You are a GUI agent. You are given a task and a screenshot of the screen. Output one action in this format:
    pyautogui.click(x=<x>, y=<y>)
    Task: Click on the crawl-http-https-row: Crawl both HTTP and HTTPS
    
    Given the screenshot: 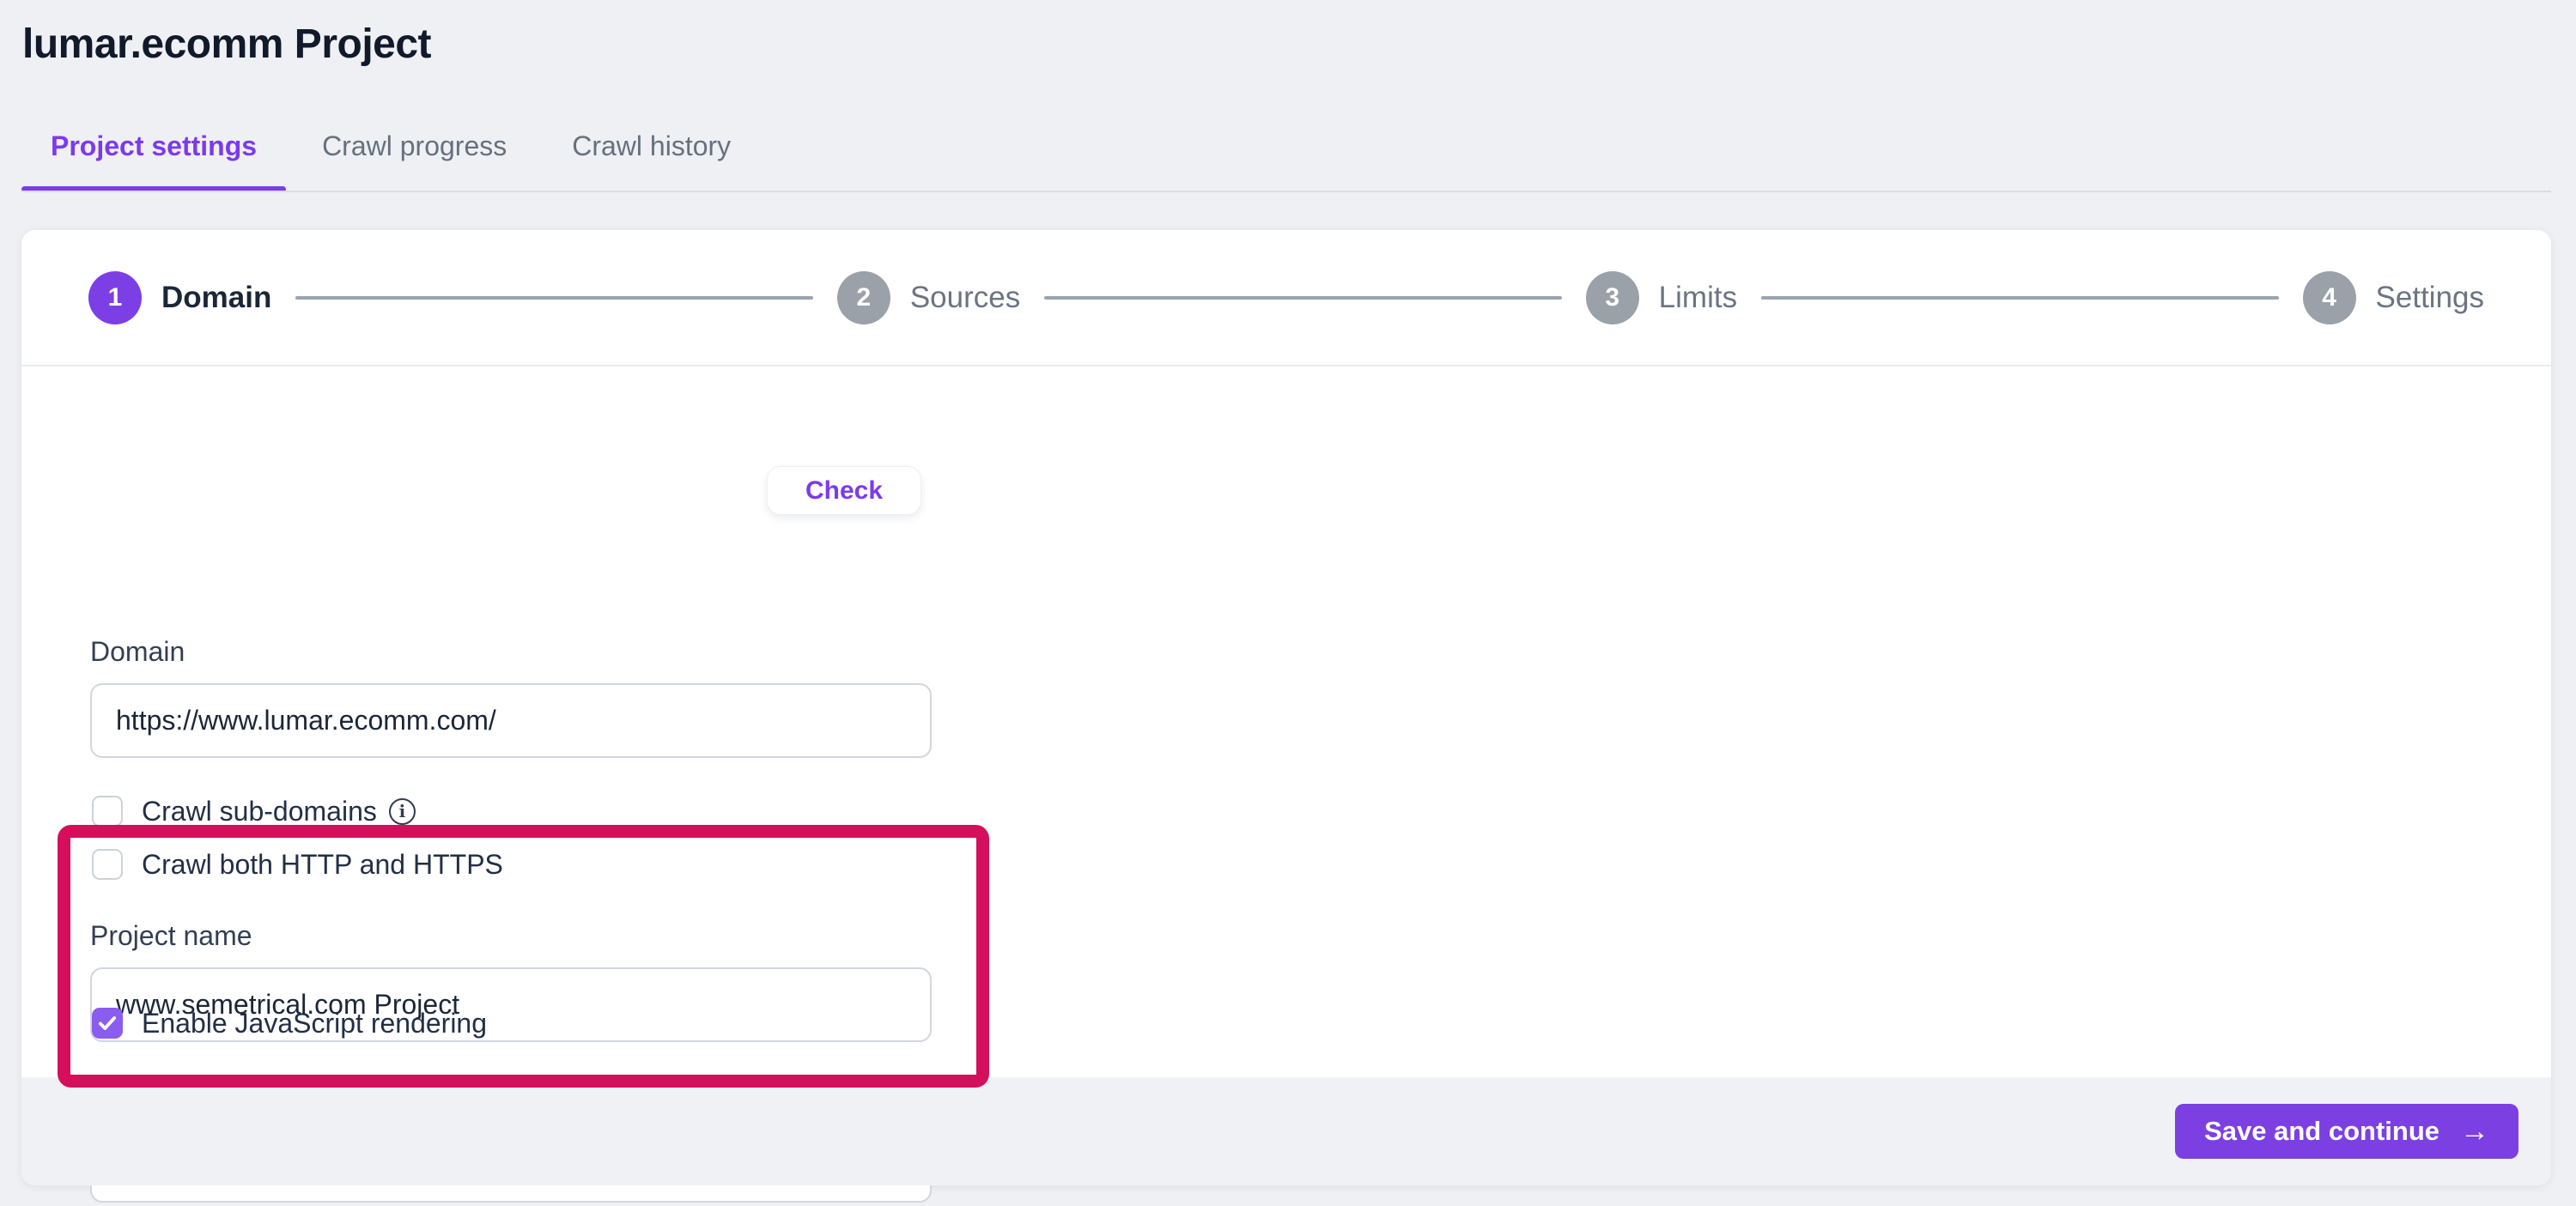 What is the action you would take?
    pyautogui.click(x=297, y=864)
    